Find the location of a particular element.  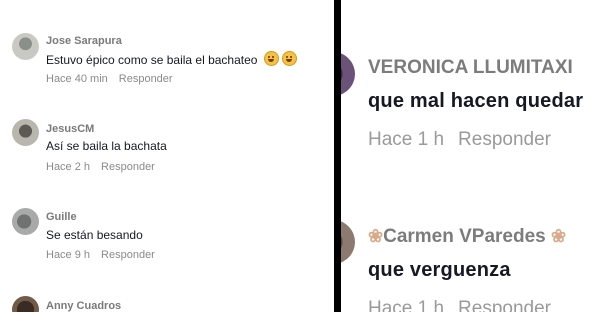

comment-text: Así se baila la bachata is located at coordinates (106, 146).